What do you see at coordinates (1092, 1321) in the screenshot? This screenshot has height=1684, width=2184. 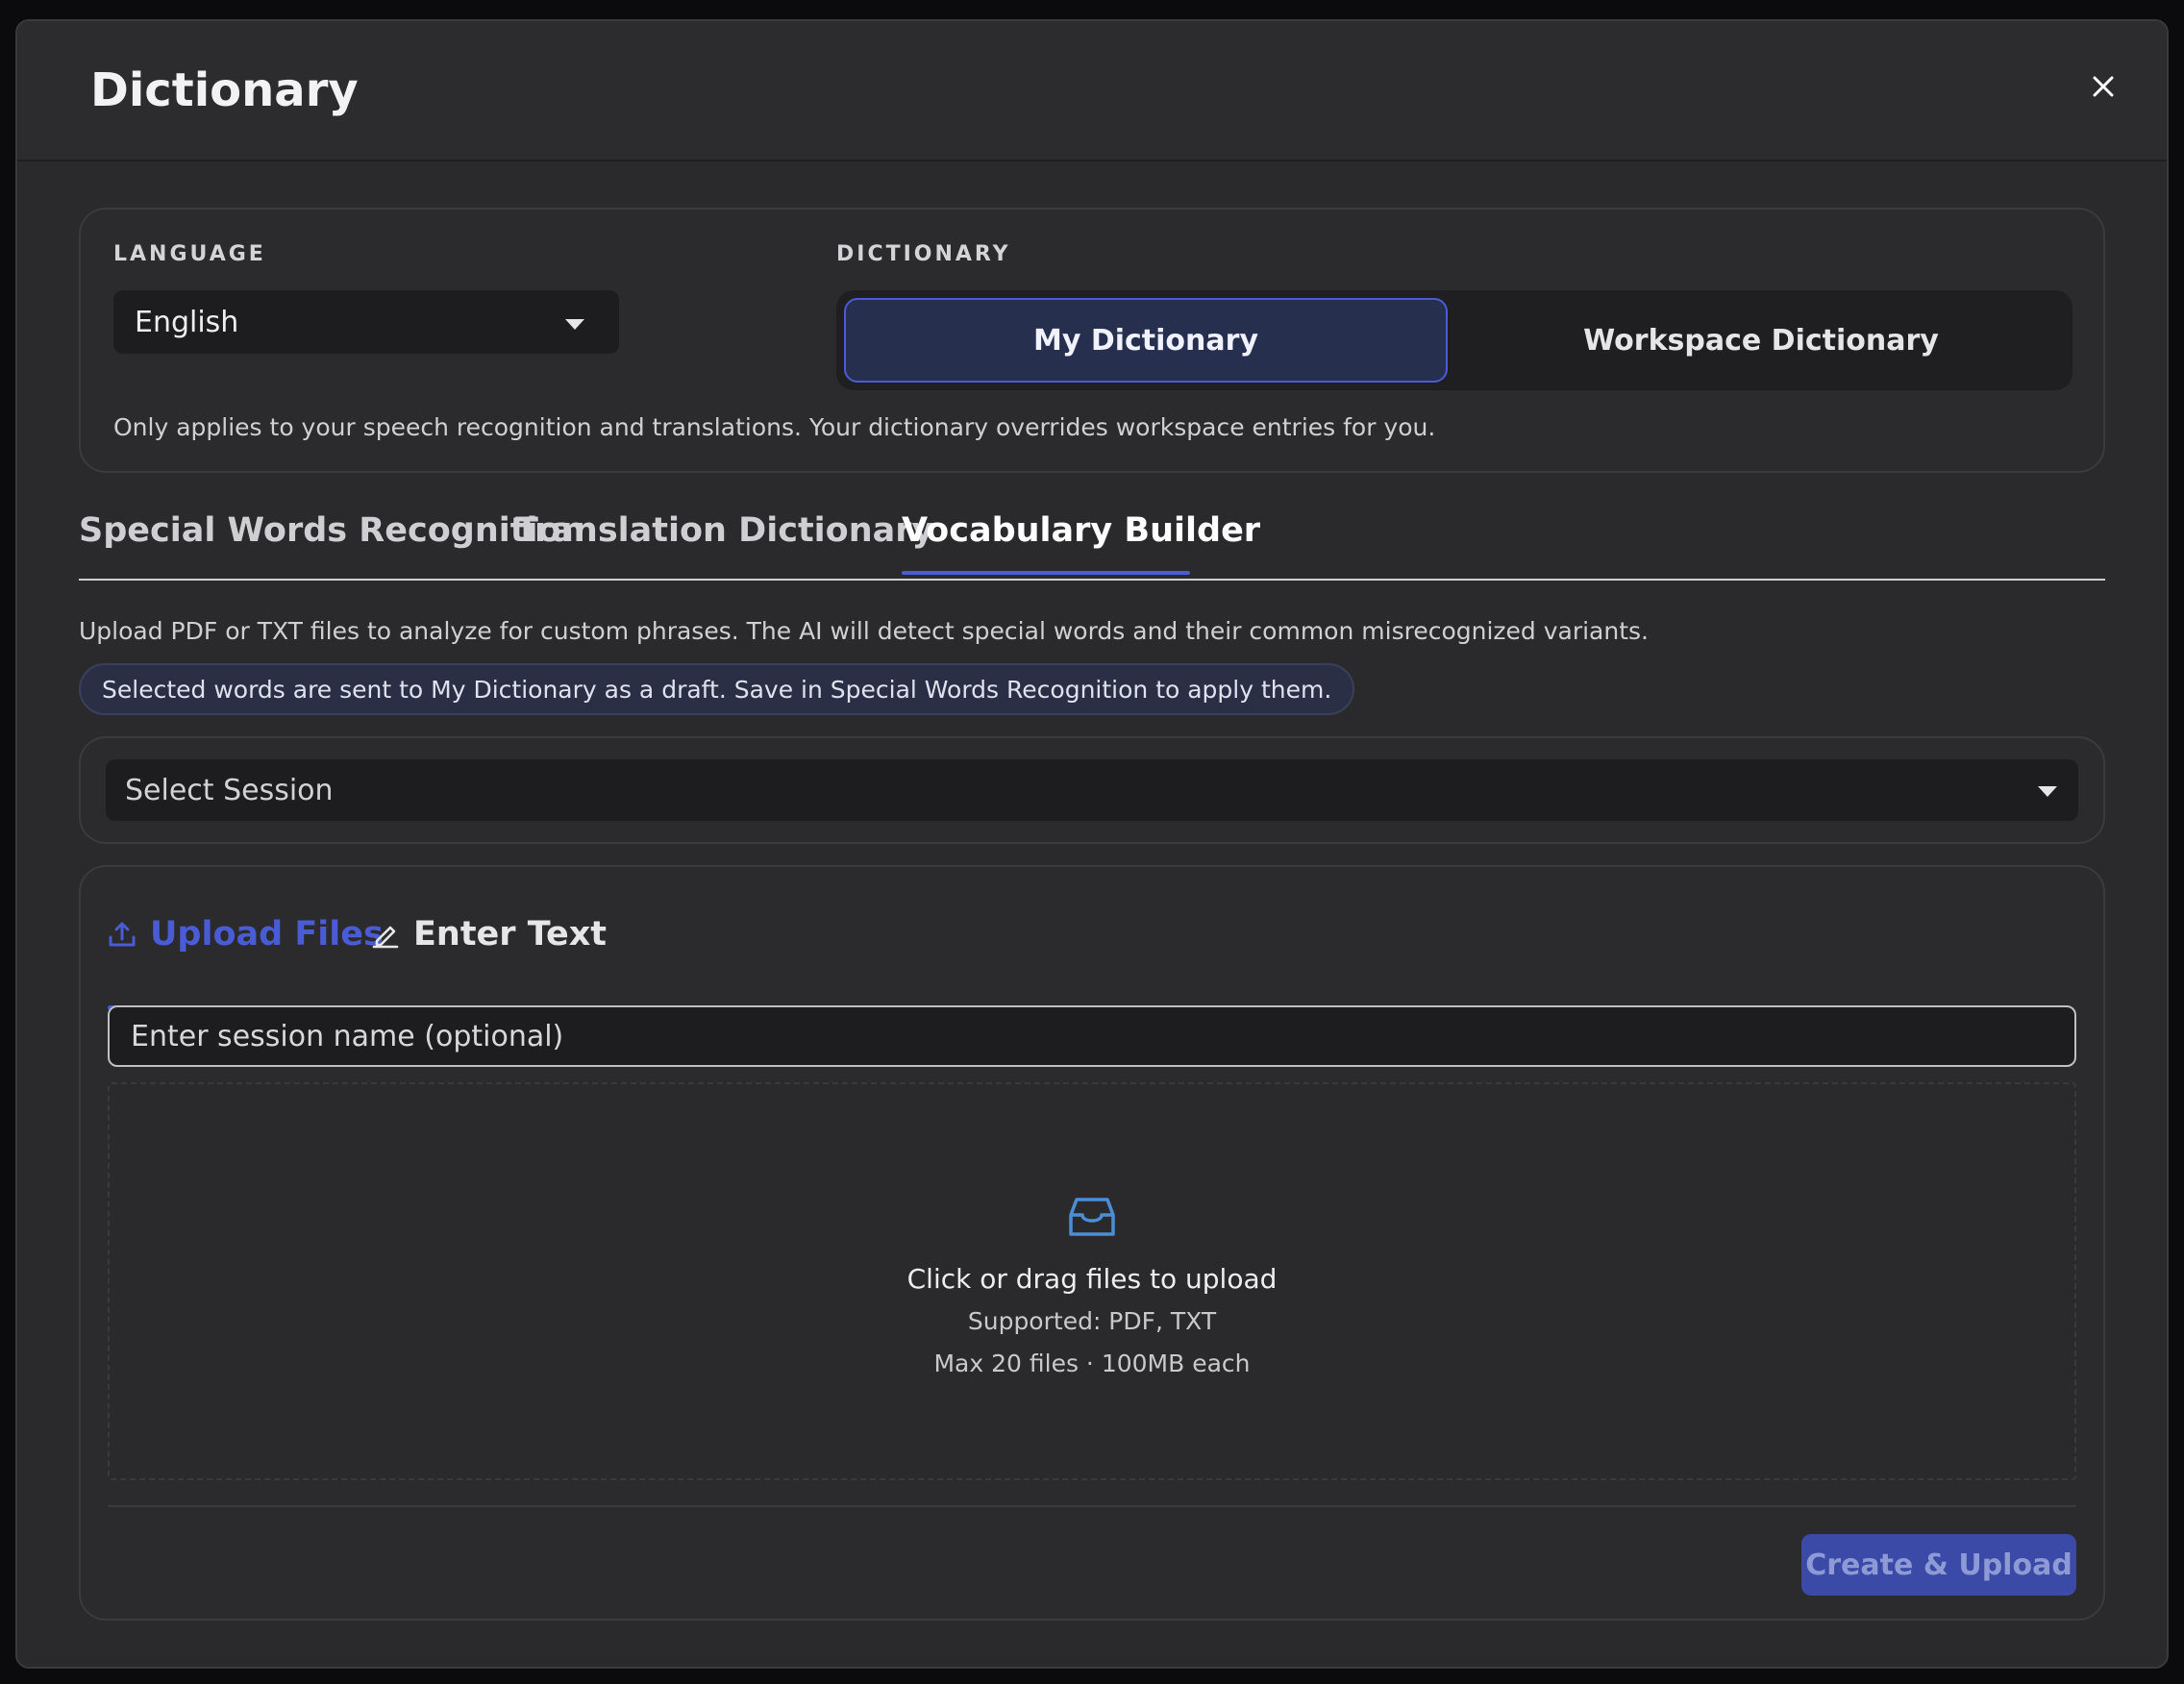 I see `dropzone-supported: Supported: PDF, TXT` at bounding box center [1092, 1321].